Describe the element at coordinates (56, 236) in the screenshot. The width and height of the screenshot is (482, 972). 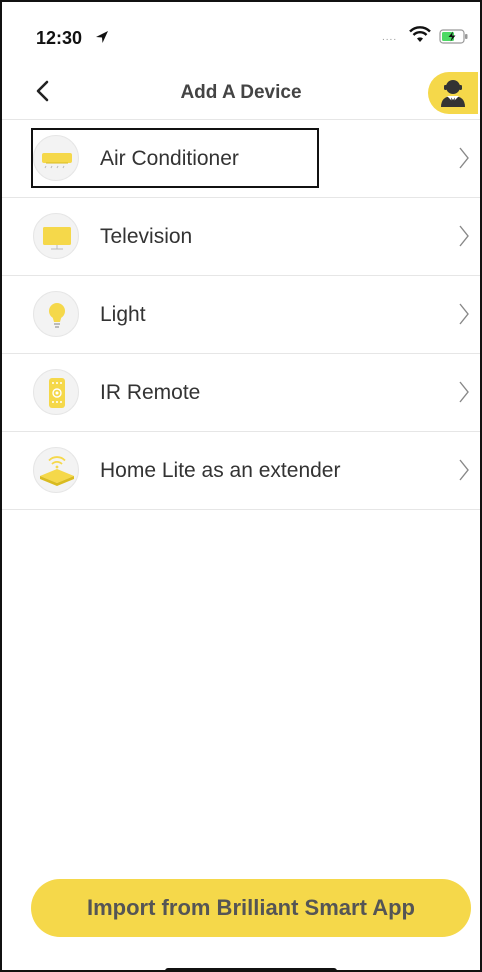
I see `television-icon` at that location.